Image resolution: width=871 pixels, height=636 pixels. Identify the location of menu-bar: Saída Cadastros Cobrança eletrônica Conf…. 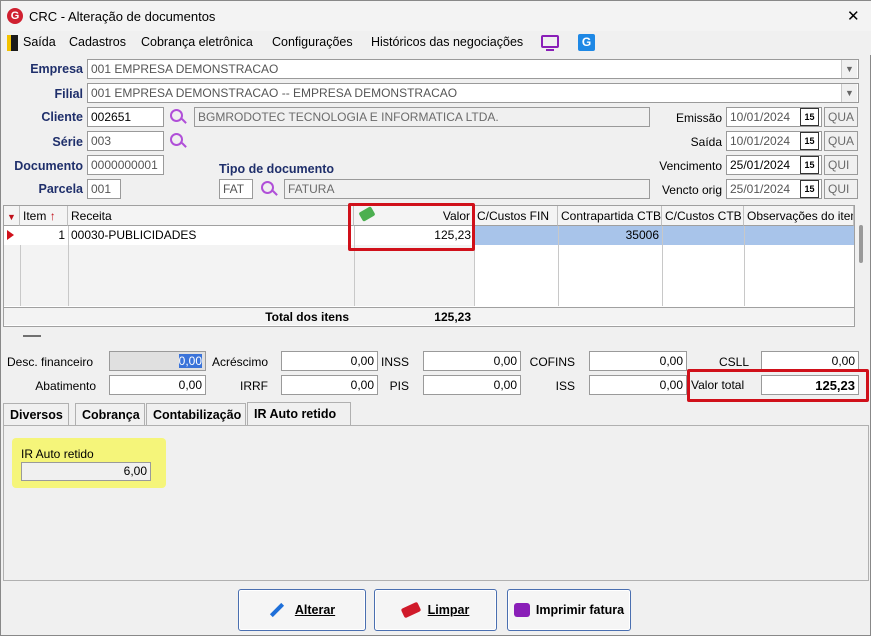
(436, 43).